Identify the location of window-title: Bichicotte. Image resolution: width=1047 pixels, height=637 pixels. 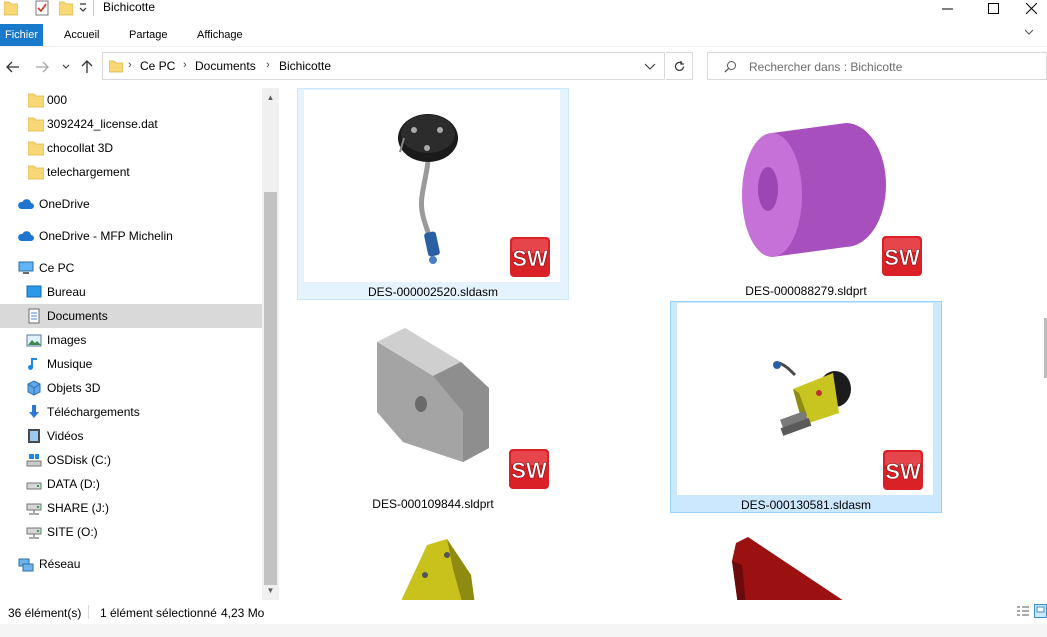
(129, 7).